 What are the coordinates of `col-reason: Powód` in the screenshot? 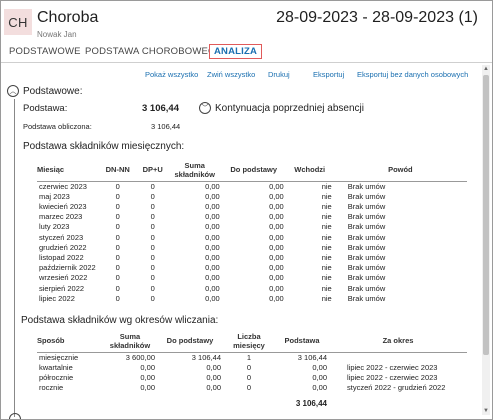 It's located at (400, 170).